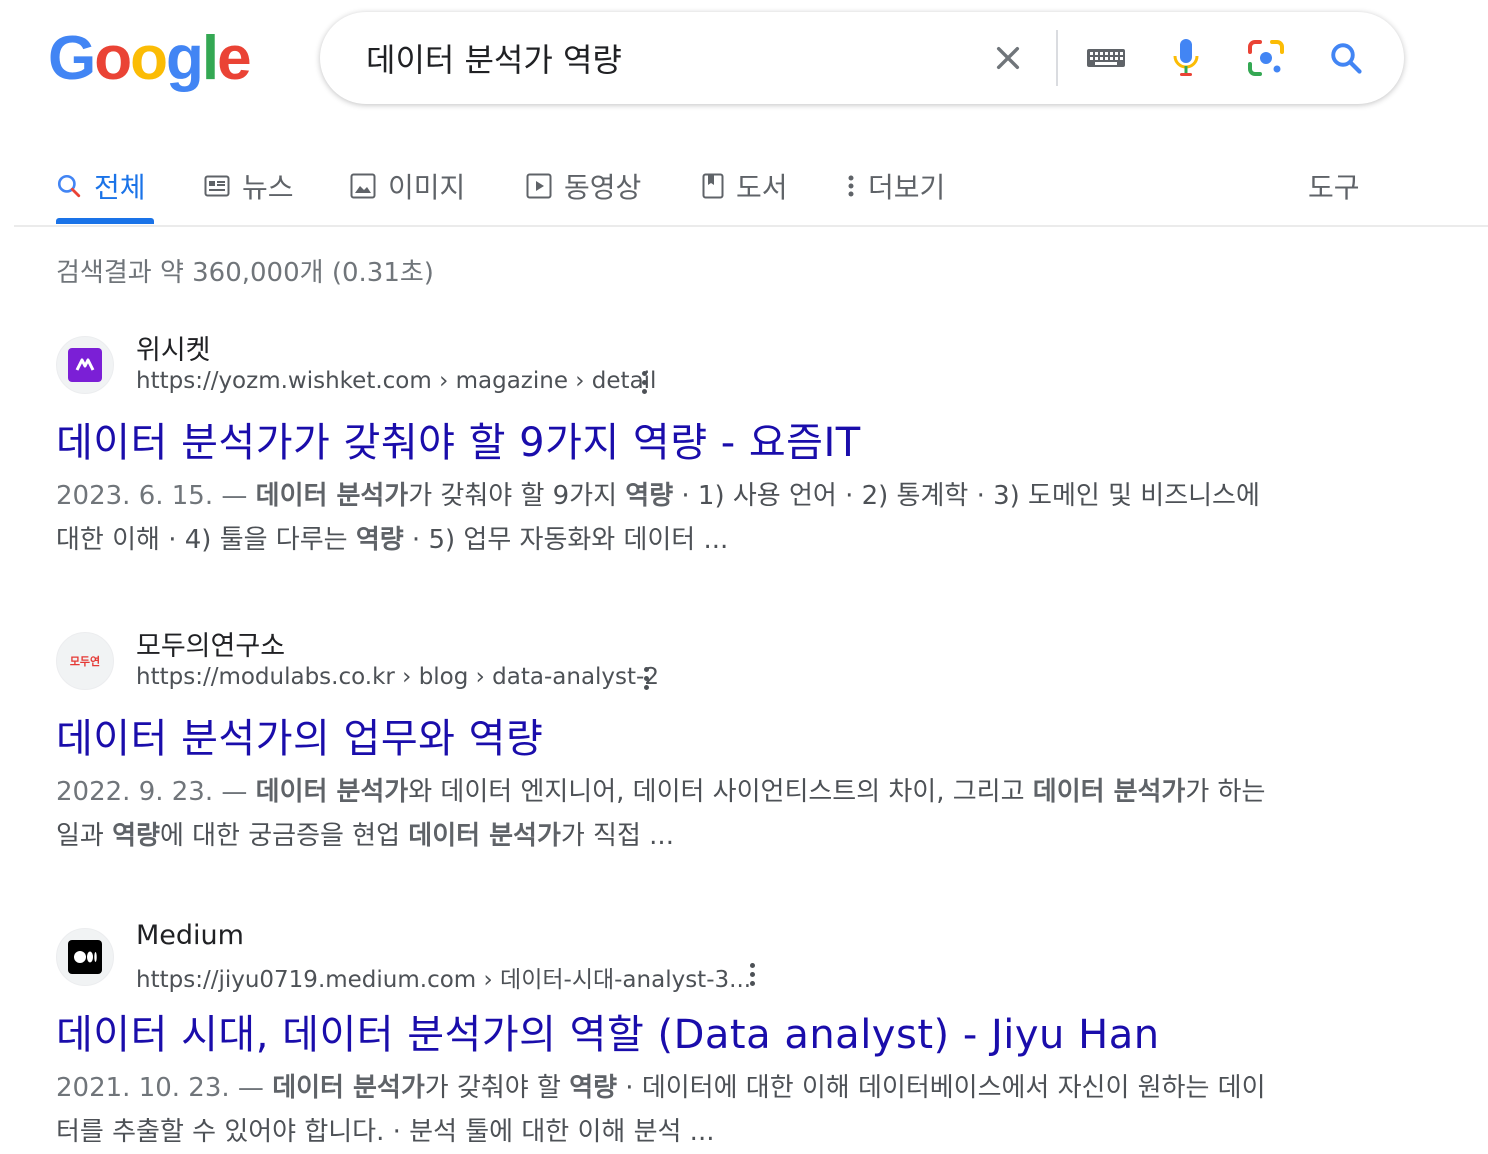 This screenshot has width=1488, height=1154. I want to click on tab-label: 동영상, so click(603, 187).